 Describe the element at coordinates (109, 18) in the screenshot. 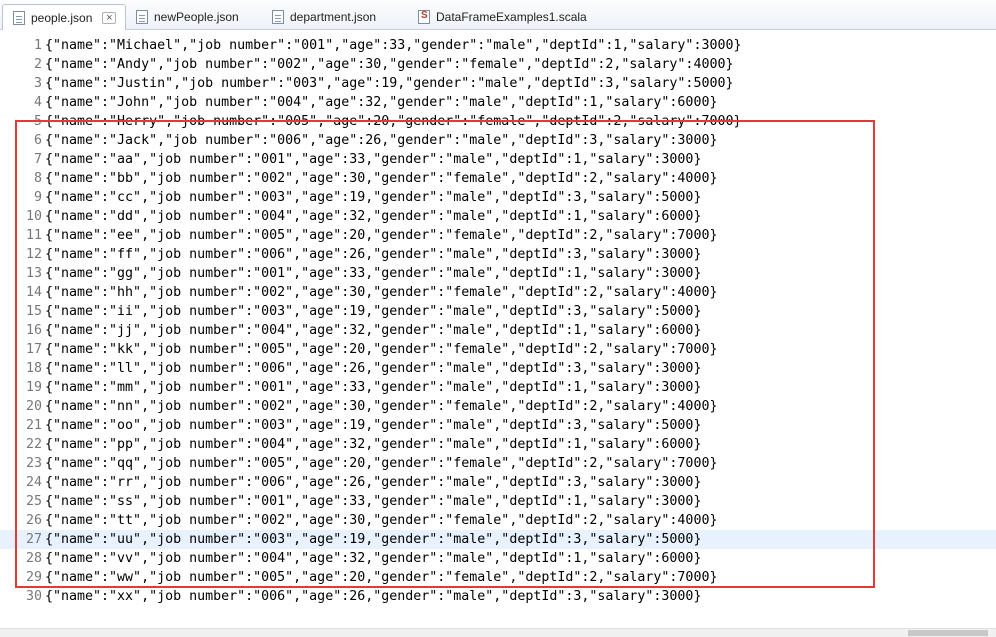

I see `close-icon: ×` at that location.